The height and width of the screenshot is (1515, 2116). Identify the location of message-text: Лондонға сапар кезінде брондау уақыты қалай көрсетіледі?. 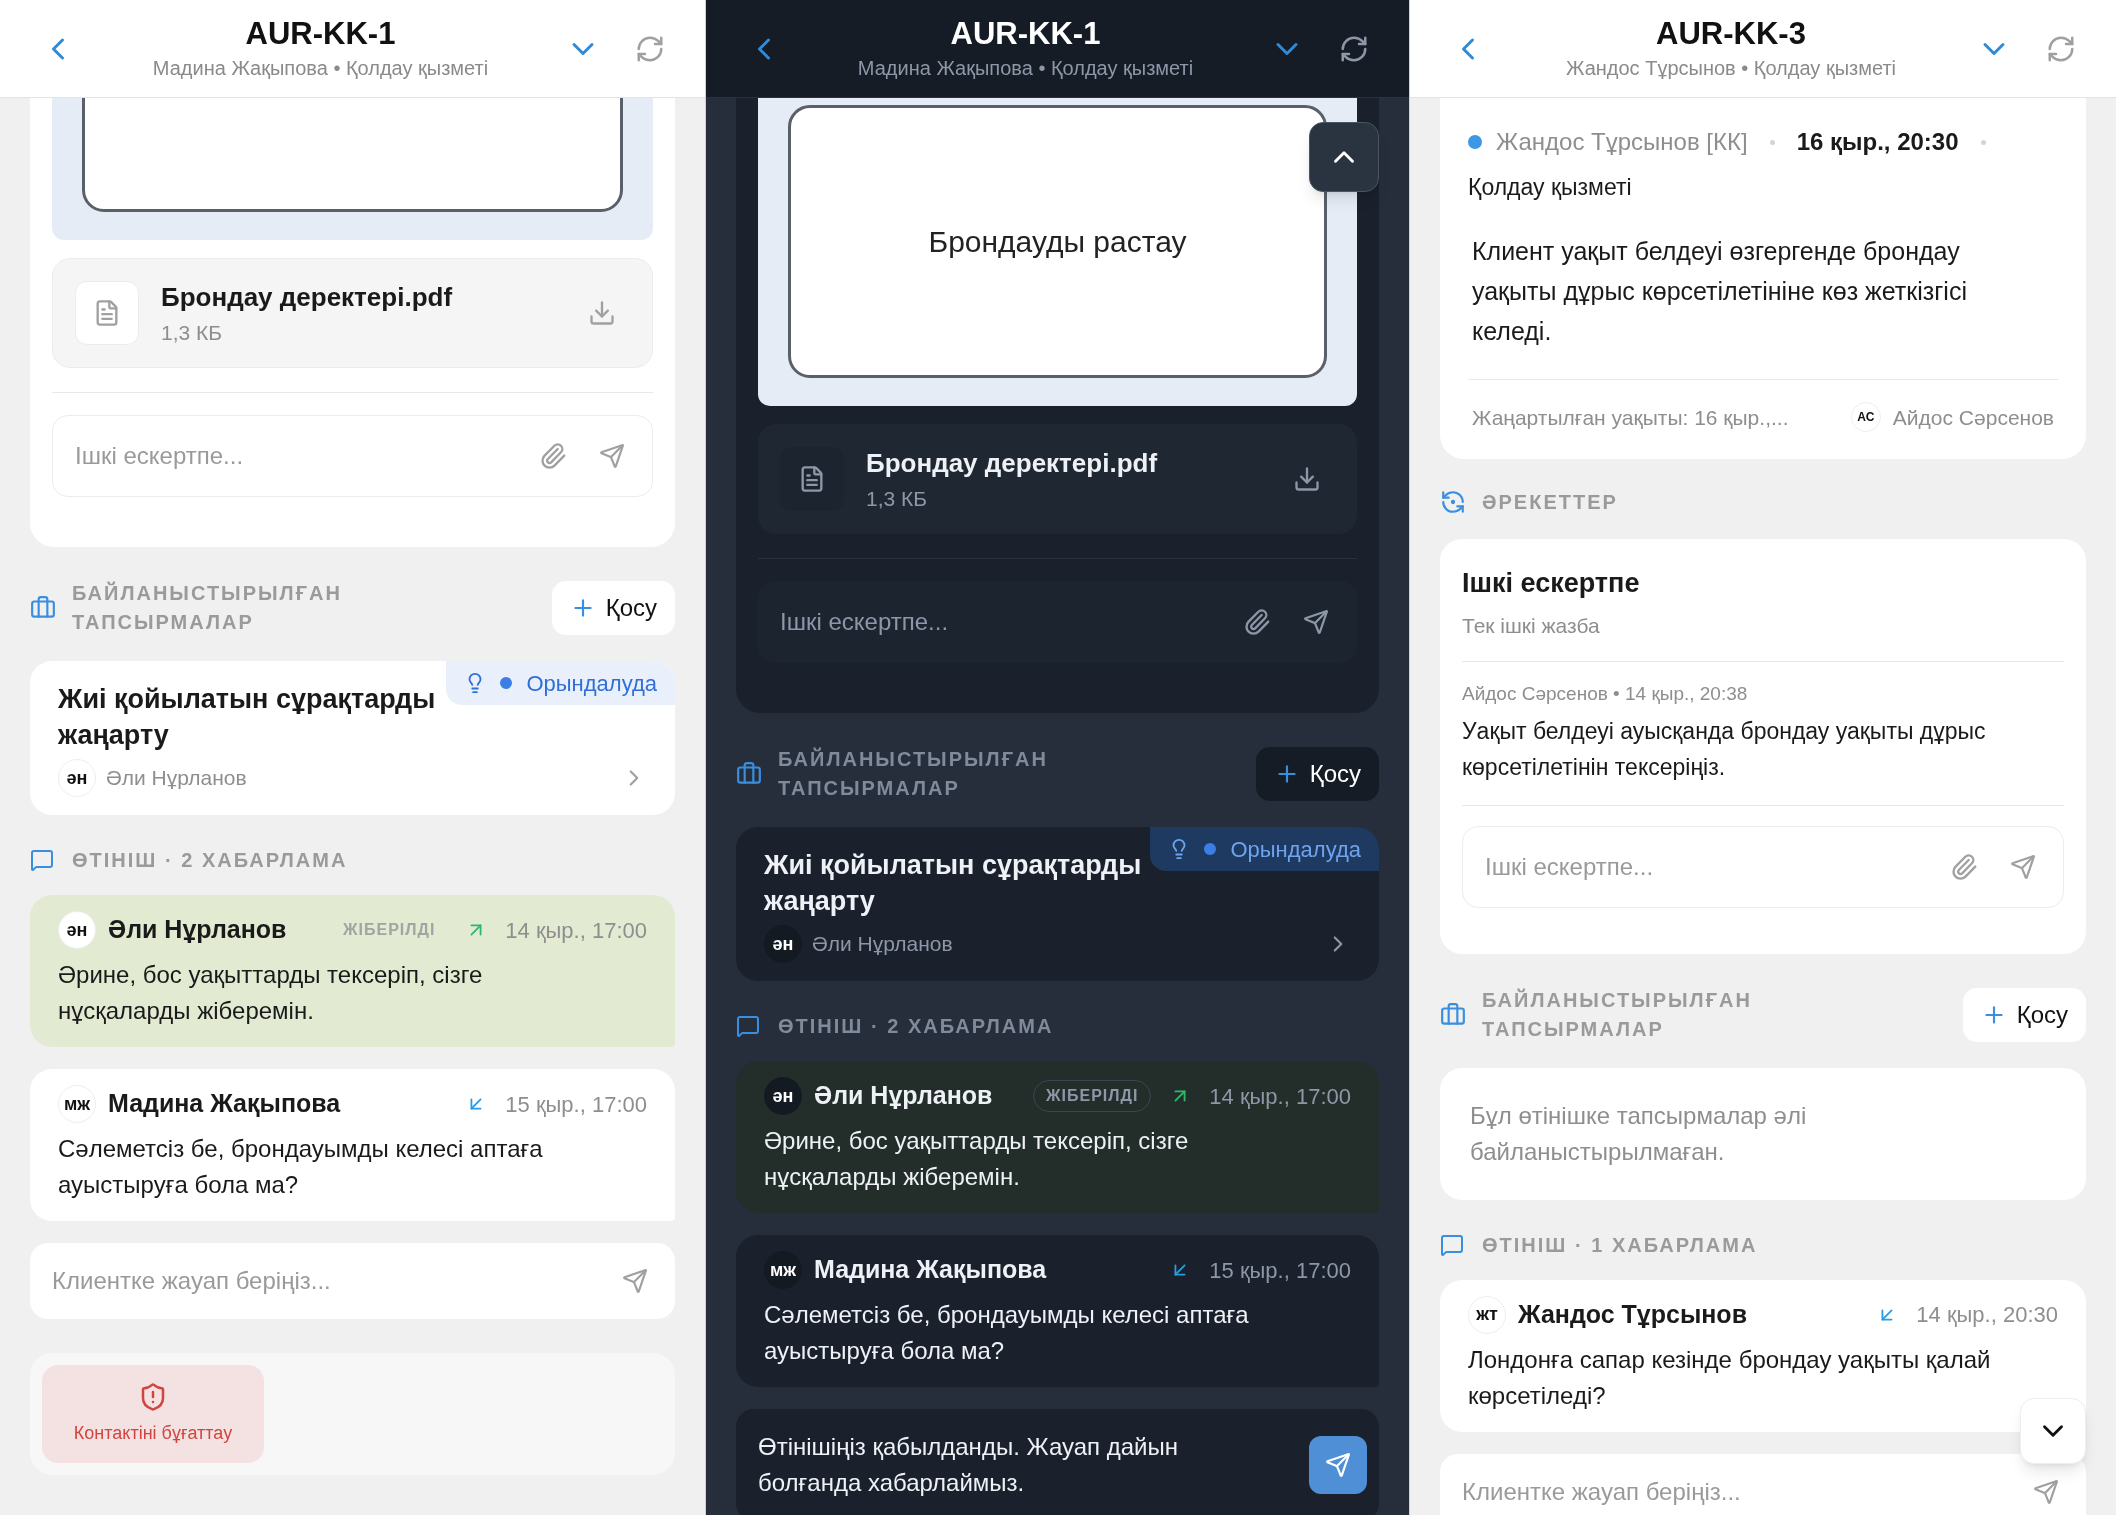
(1730, 1377).